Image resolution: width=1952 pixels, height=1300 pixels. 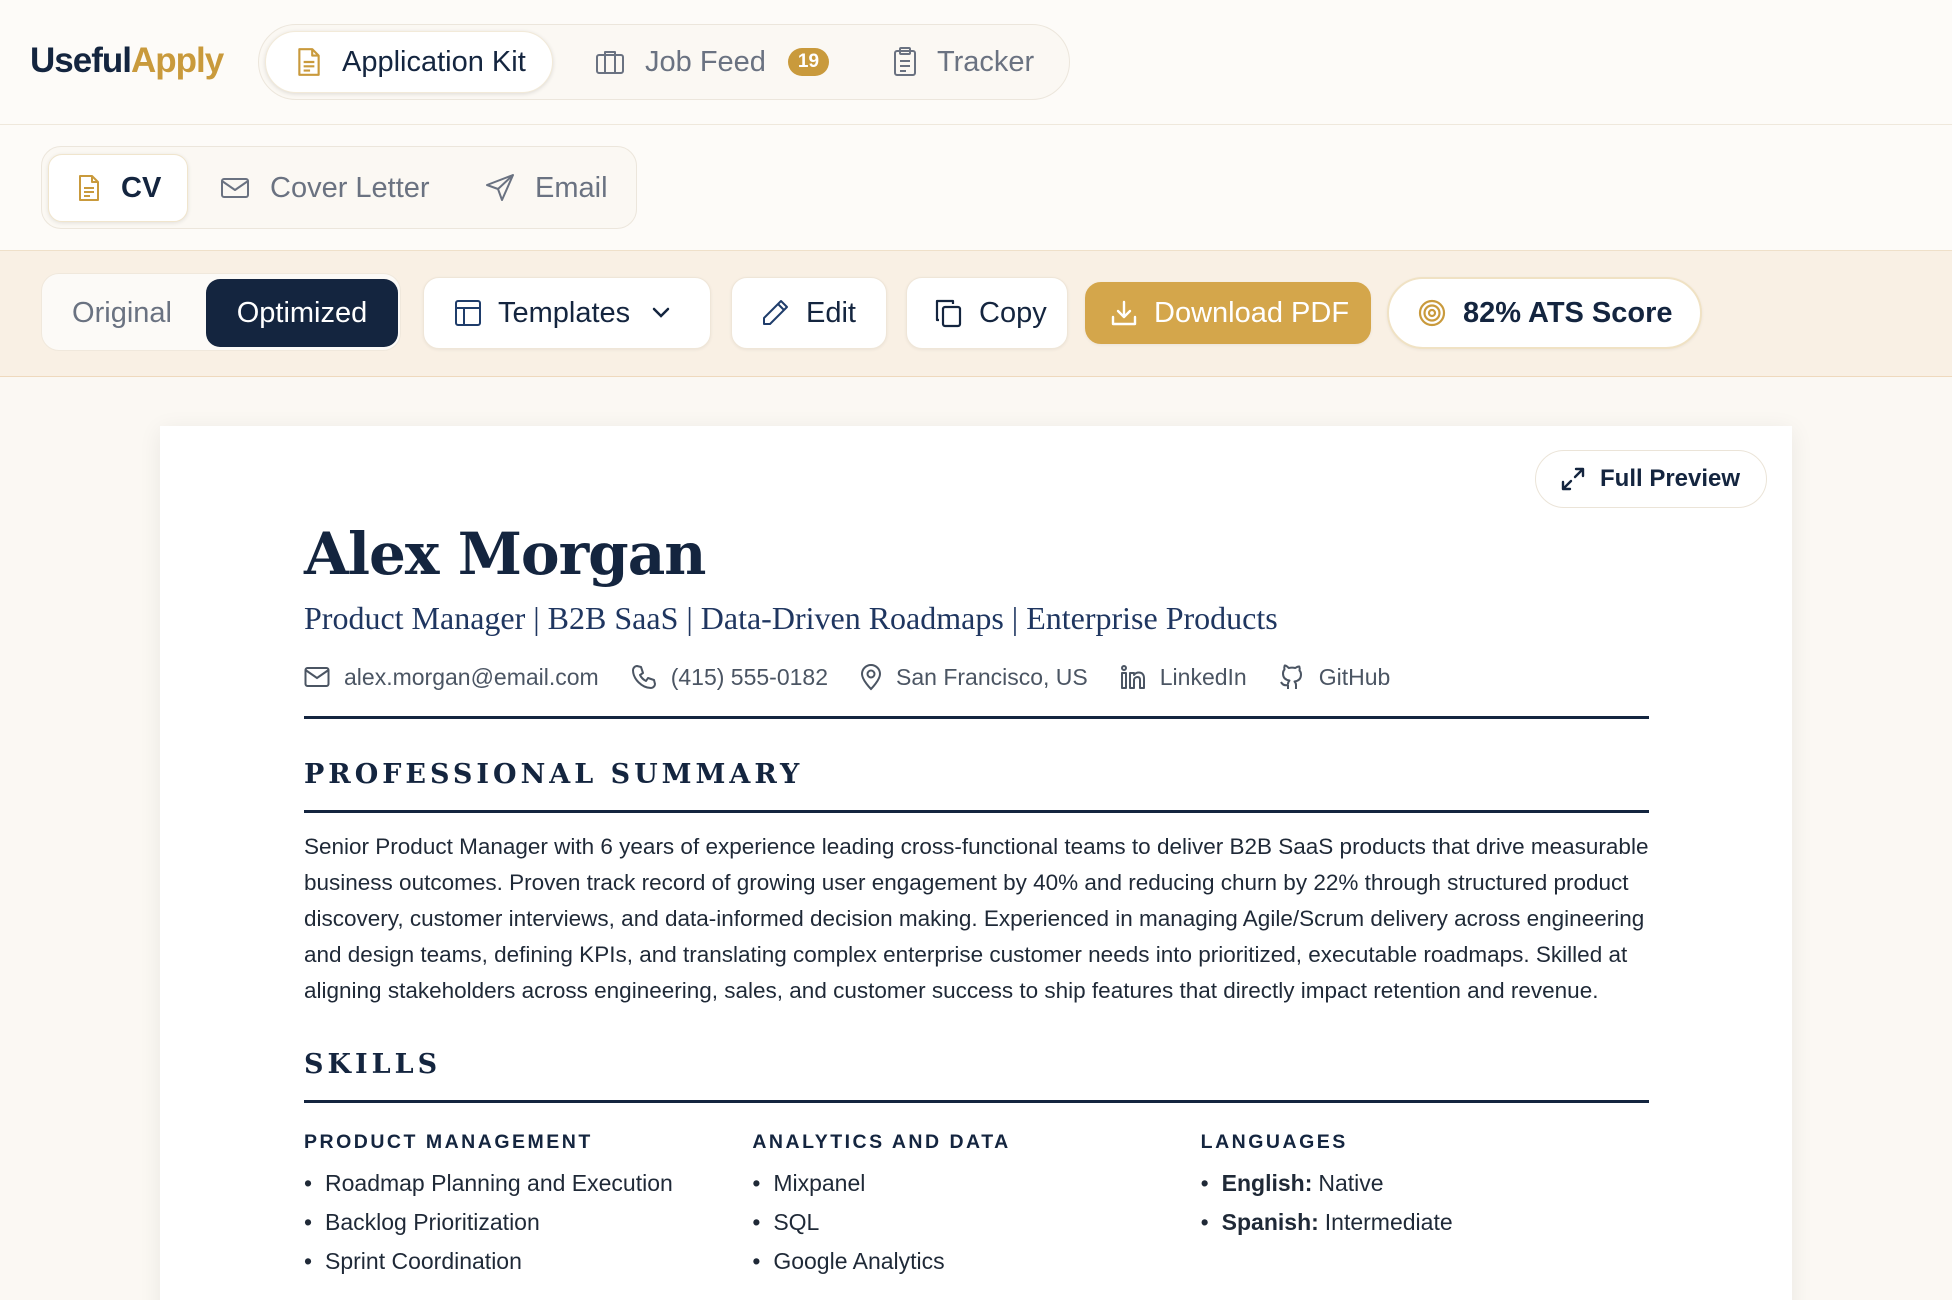 What do you see at coordinates (1124, 313) in the screenshot?
I see `download-icon` at bounding box center [1124, 313].